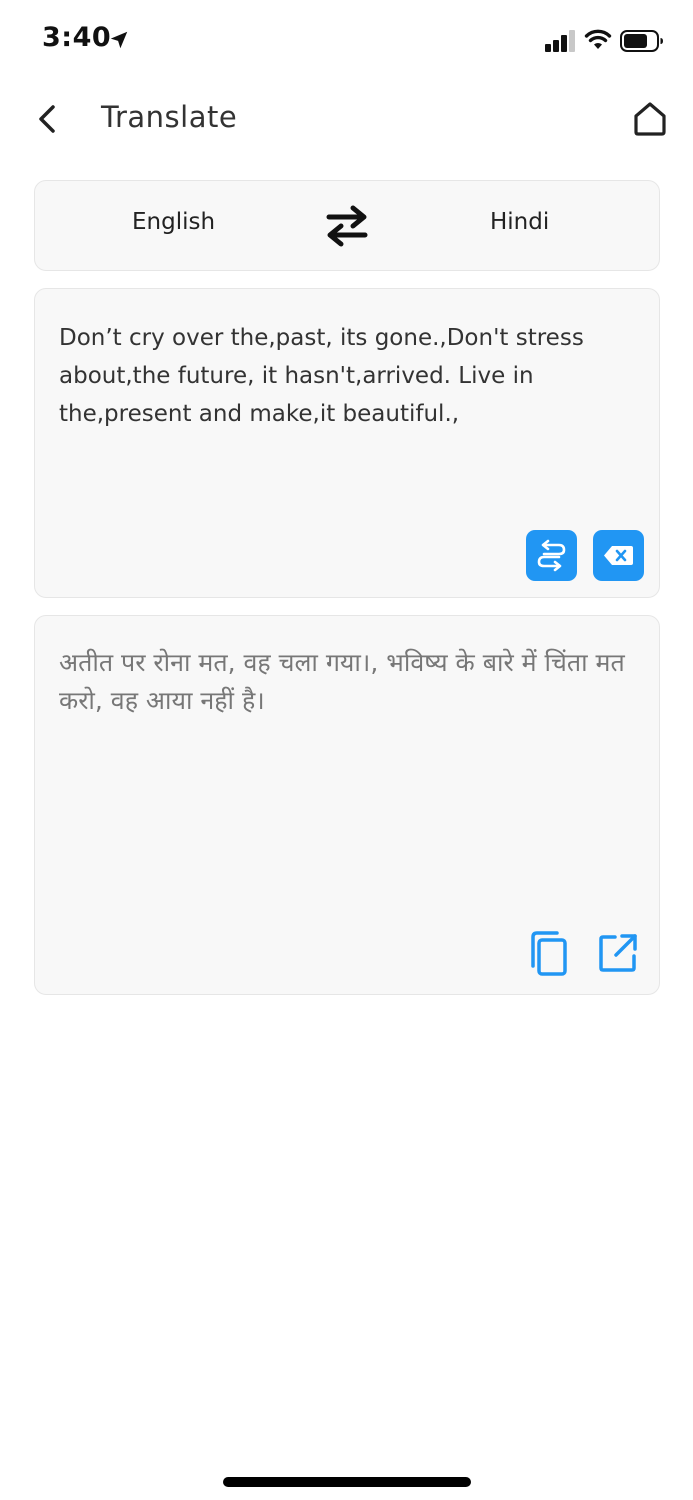 Image resolution: width=693 pixels, height=1500 pixels. What do you see at coordinates (598, 39) in the screenshot?
I see `wifi-icon` at bounding box center [598, 39].